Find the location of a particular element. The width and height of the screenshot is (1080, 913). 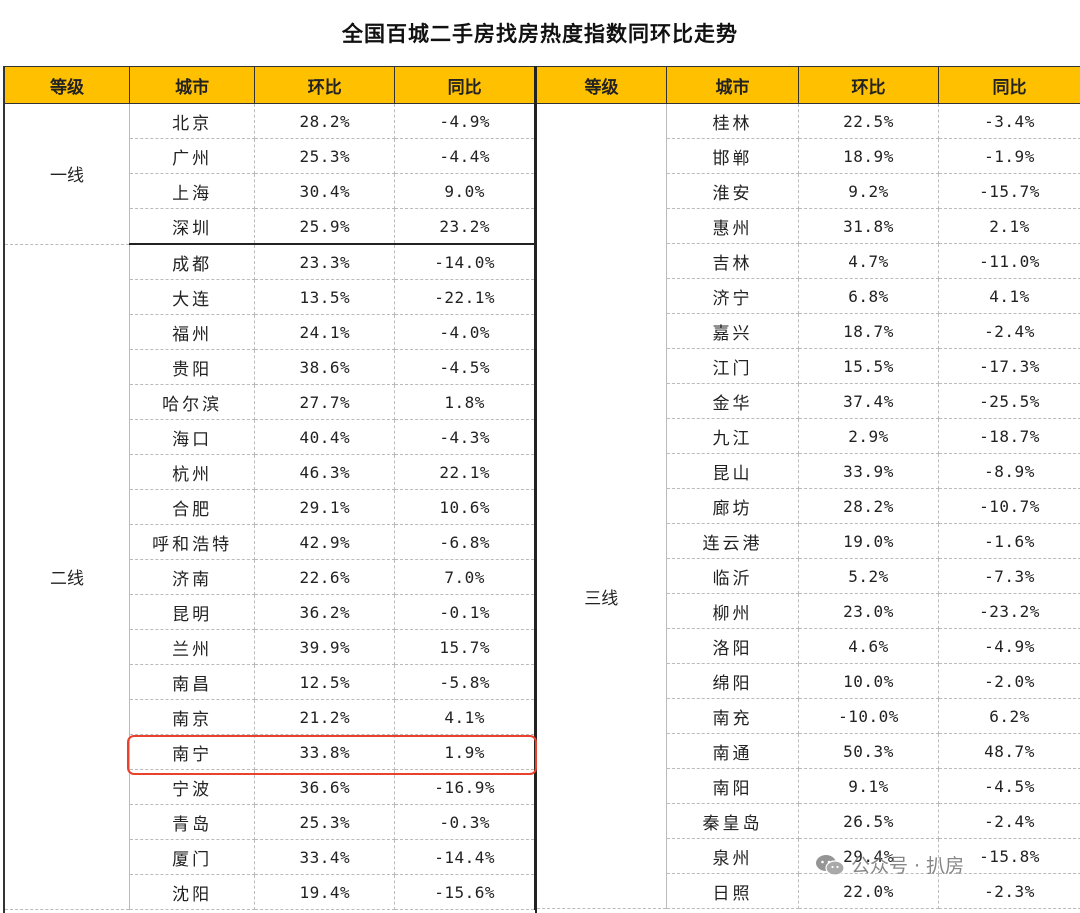

city-cell: 洛阳 is located at coordinates (732, 646).